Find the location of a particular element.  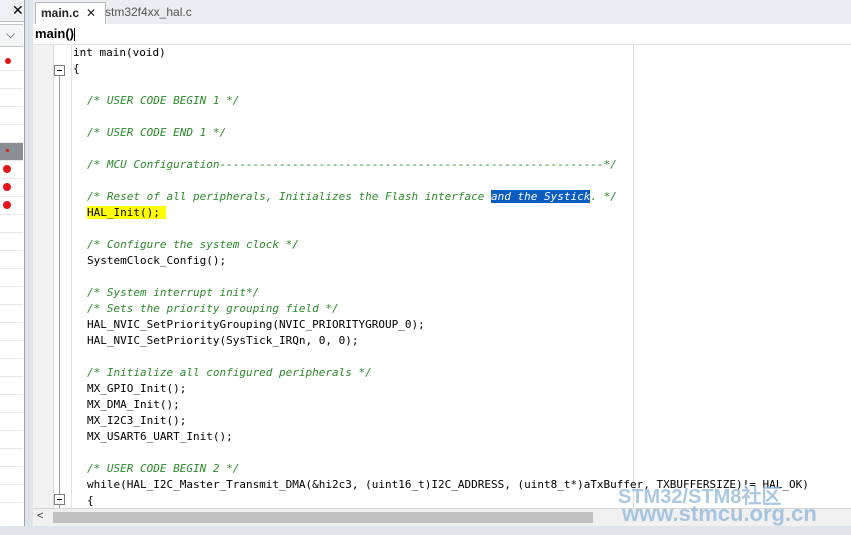

tab-label: stm32f4xx_hal.c is located at coordinates (148, 12).